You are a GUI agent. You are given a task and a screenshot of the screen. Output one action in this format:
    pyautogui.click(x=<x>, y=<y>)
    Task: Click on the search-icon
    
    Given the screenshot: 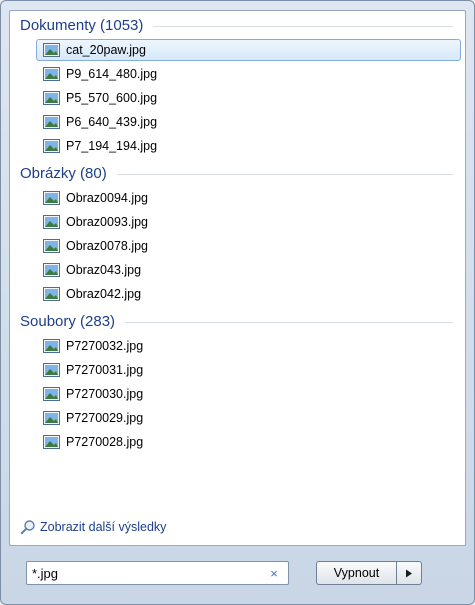 What is the action you would take?
    pyautogui.click(x=27, y=527)
    